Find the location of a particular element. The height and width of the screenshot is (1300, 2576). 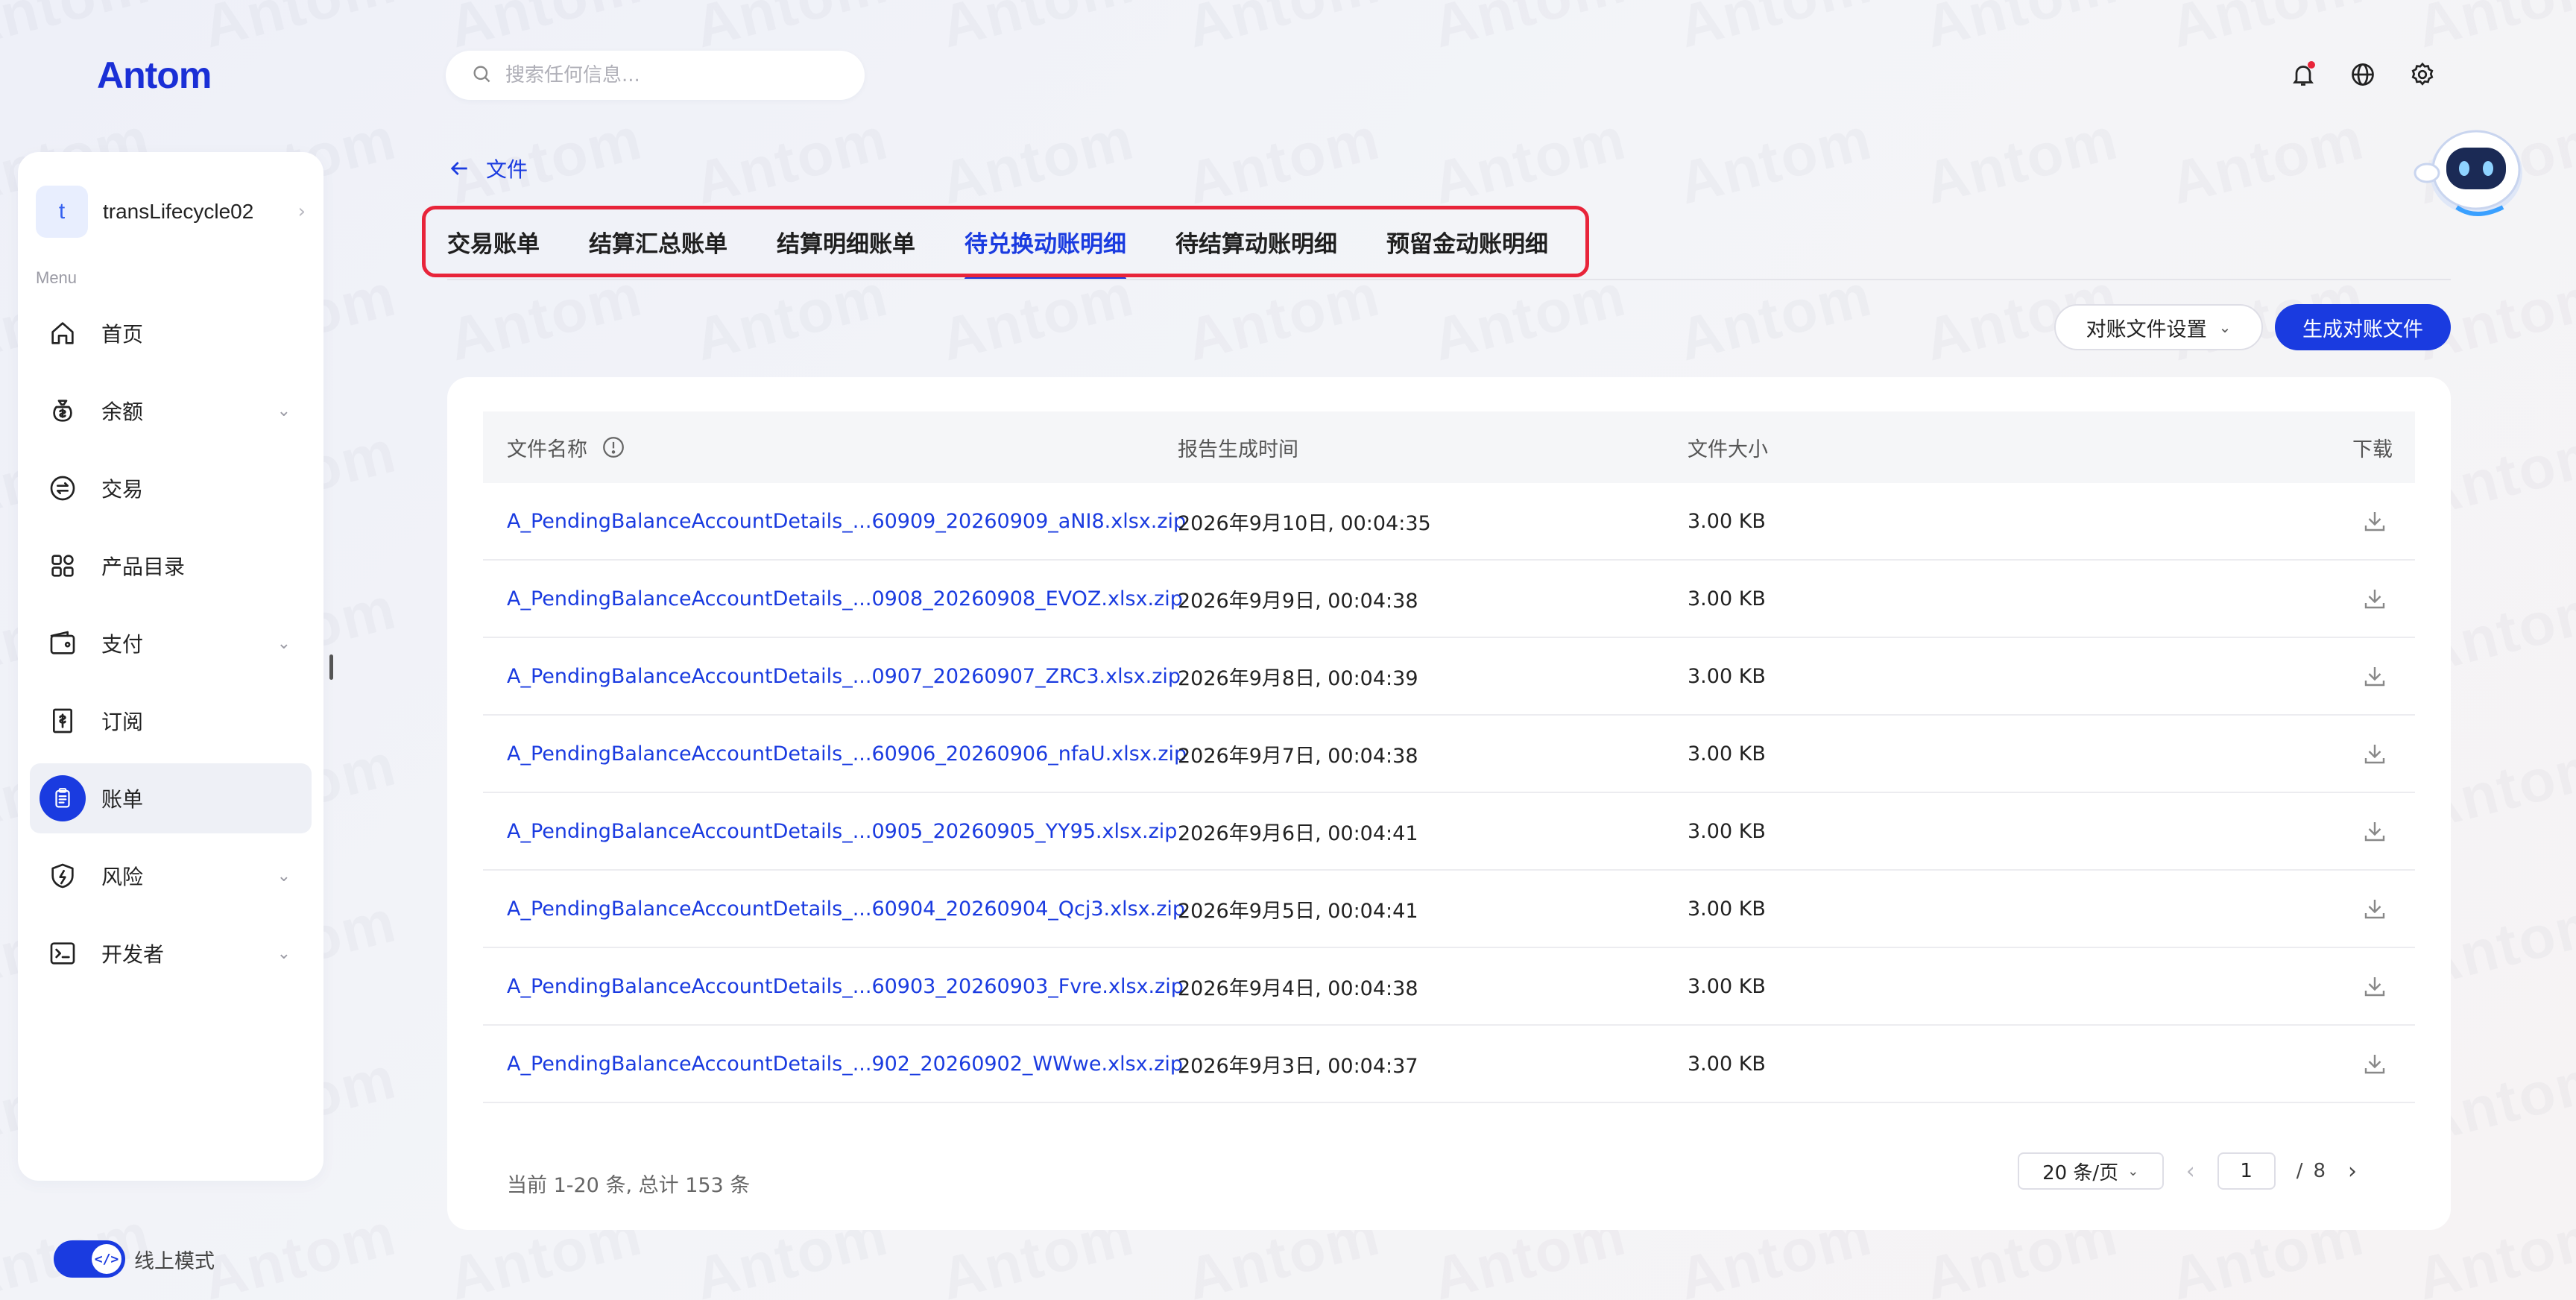

sidebar-item-label: 风险 is located at coordinates (122, 877).